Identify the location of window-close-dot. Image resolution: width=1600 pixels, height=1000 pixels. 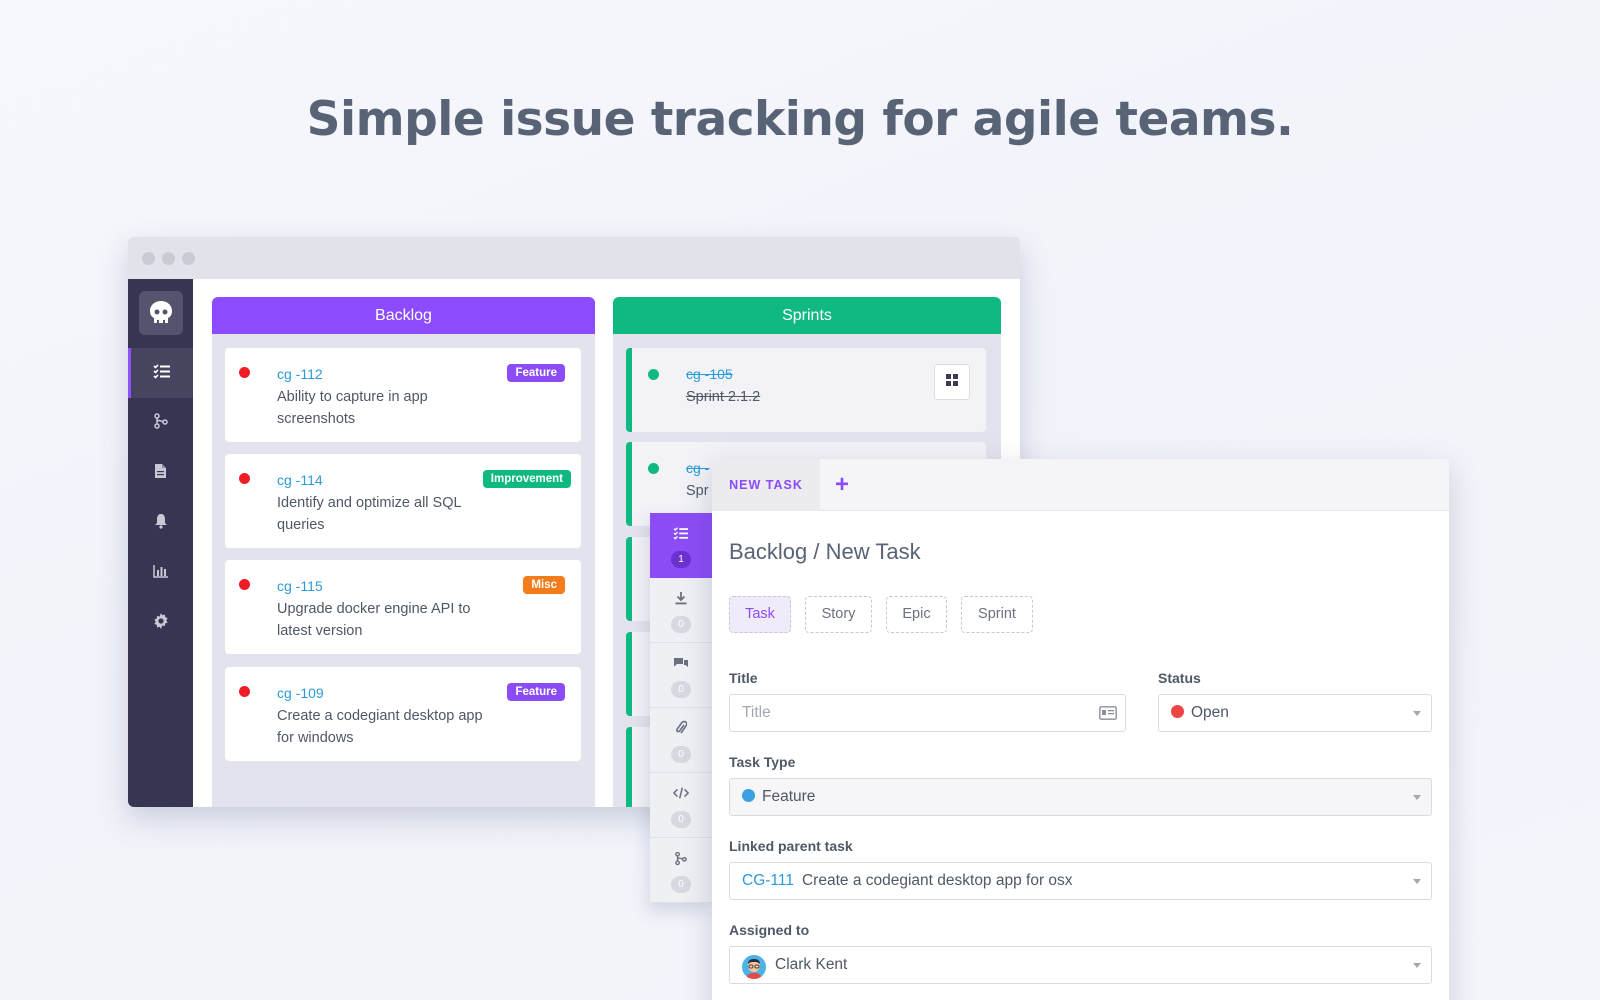
(148, 258).